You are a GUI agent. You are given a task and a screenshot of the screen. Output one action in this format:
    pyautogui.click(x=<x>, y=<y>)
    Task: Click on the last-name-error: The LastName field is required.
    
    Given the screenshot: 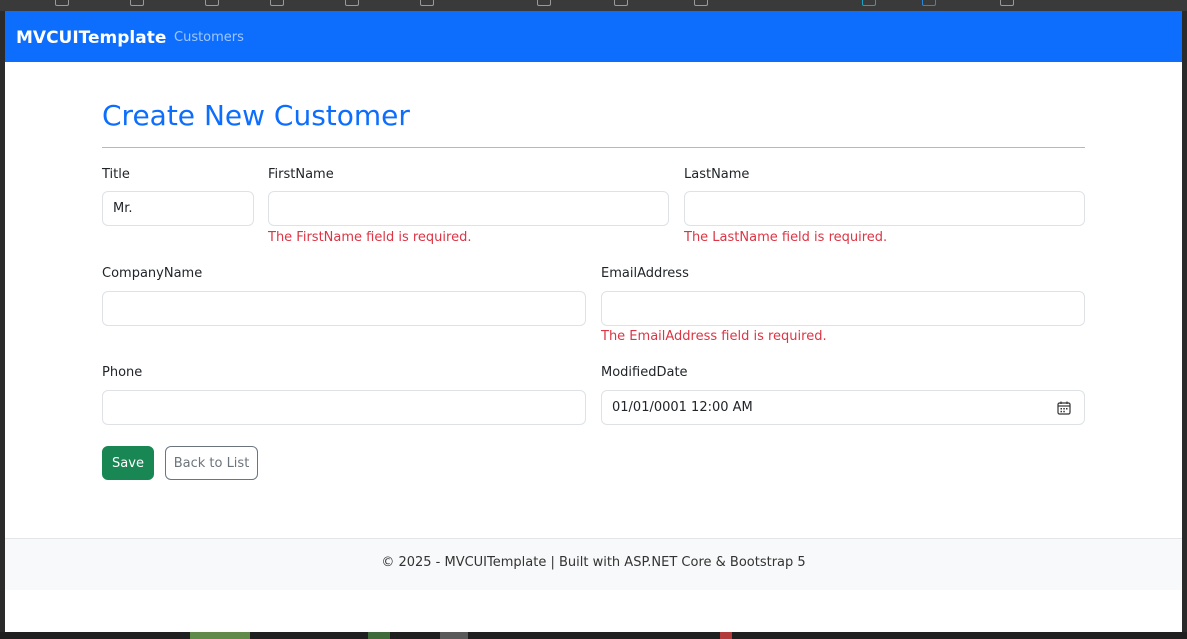 What is the action you would take?
    pyautogui.click(x=786, y=237)
    